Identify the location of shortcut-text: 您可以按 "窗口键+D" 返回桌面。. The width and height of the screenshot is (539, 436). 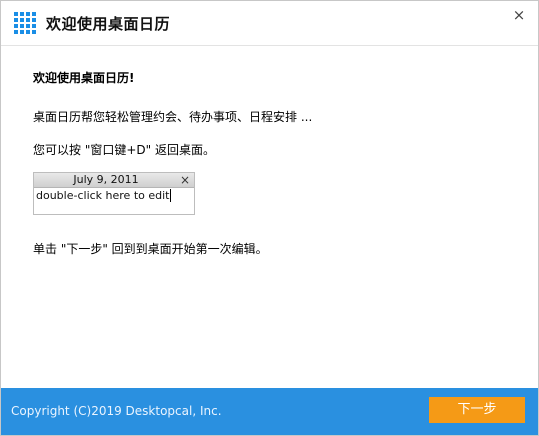
(124, 150).